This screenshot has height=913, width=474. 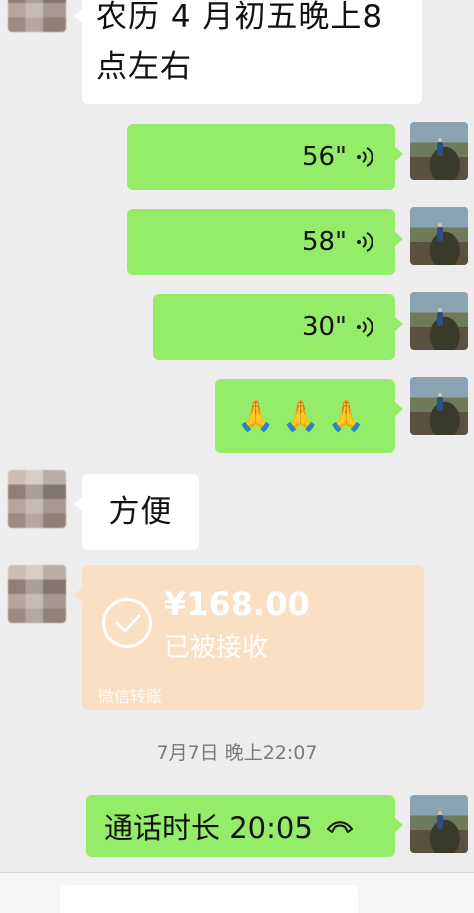 I want to click on call-record-message: 通话时长 20:05, so click(x=244, y=826).